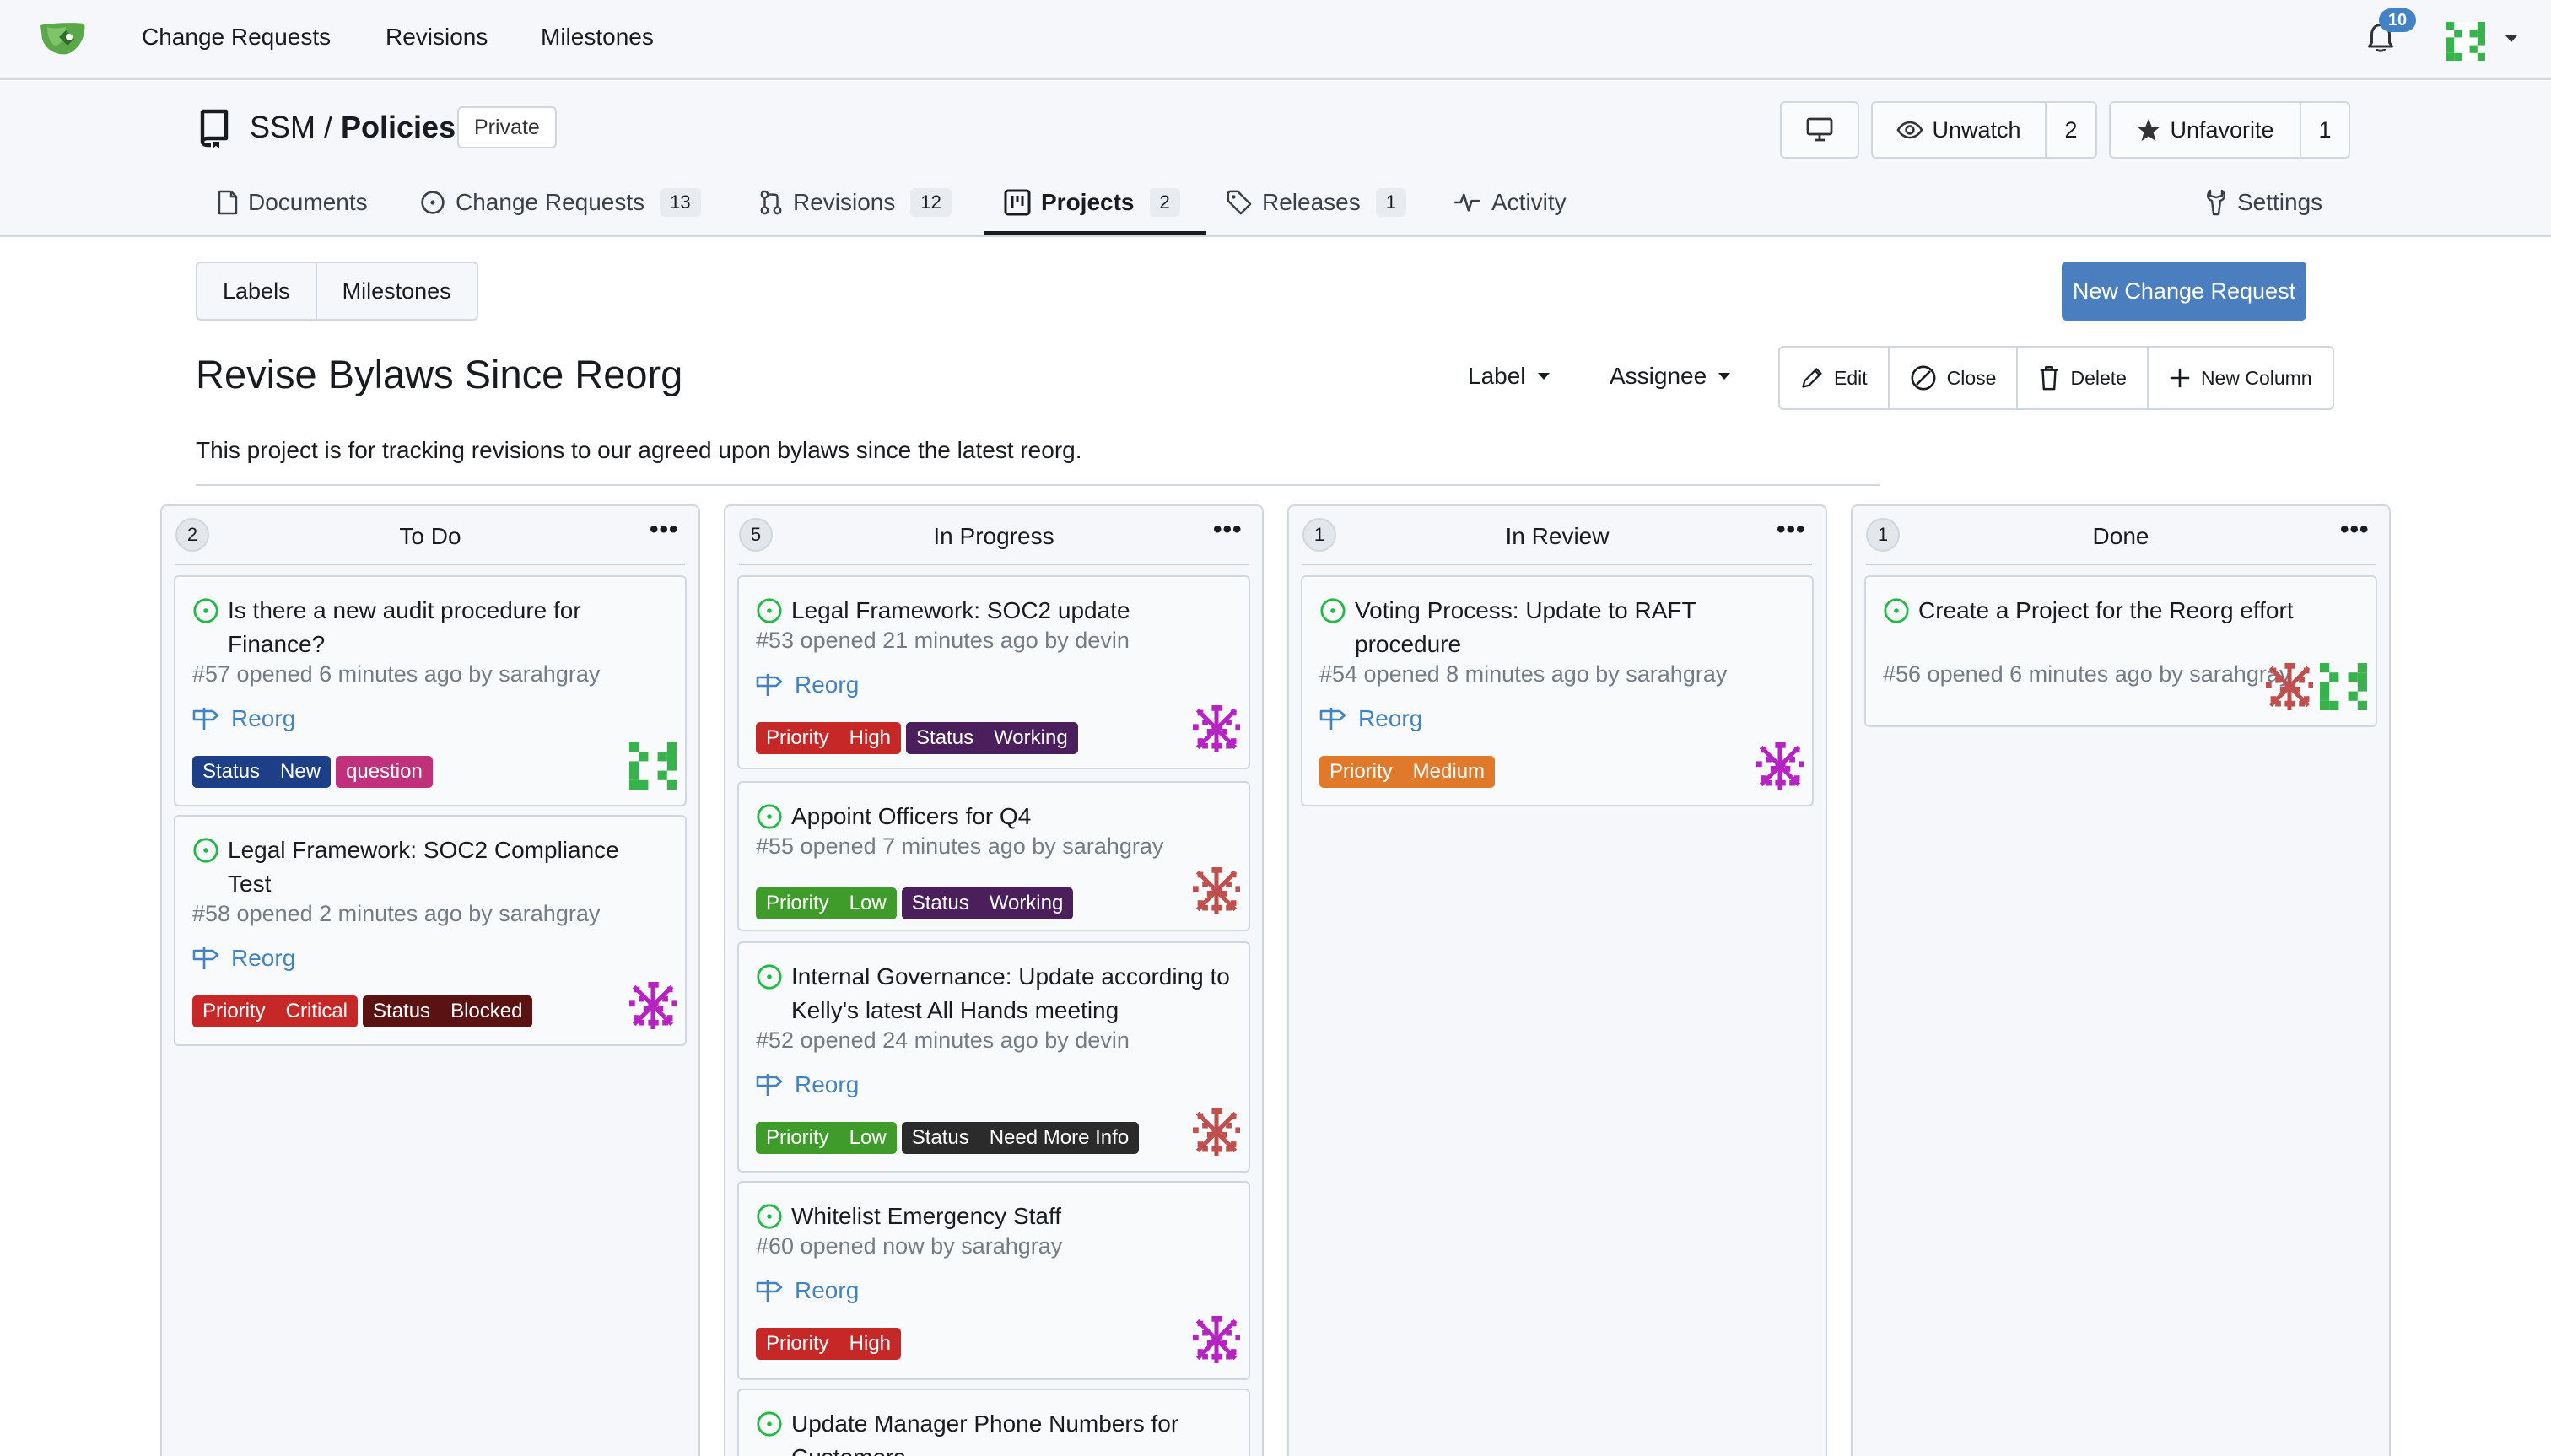 The height and width of the screenshot is (1456, 2551). Describe the element at coordinates (868, 903) in the screenshot. I see `label-value: Low` at that location.